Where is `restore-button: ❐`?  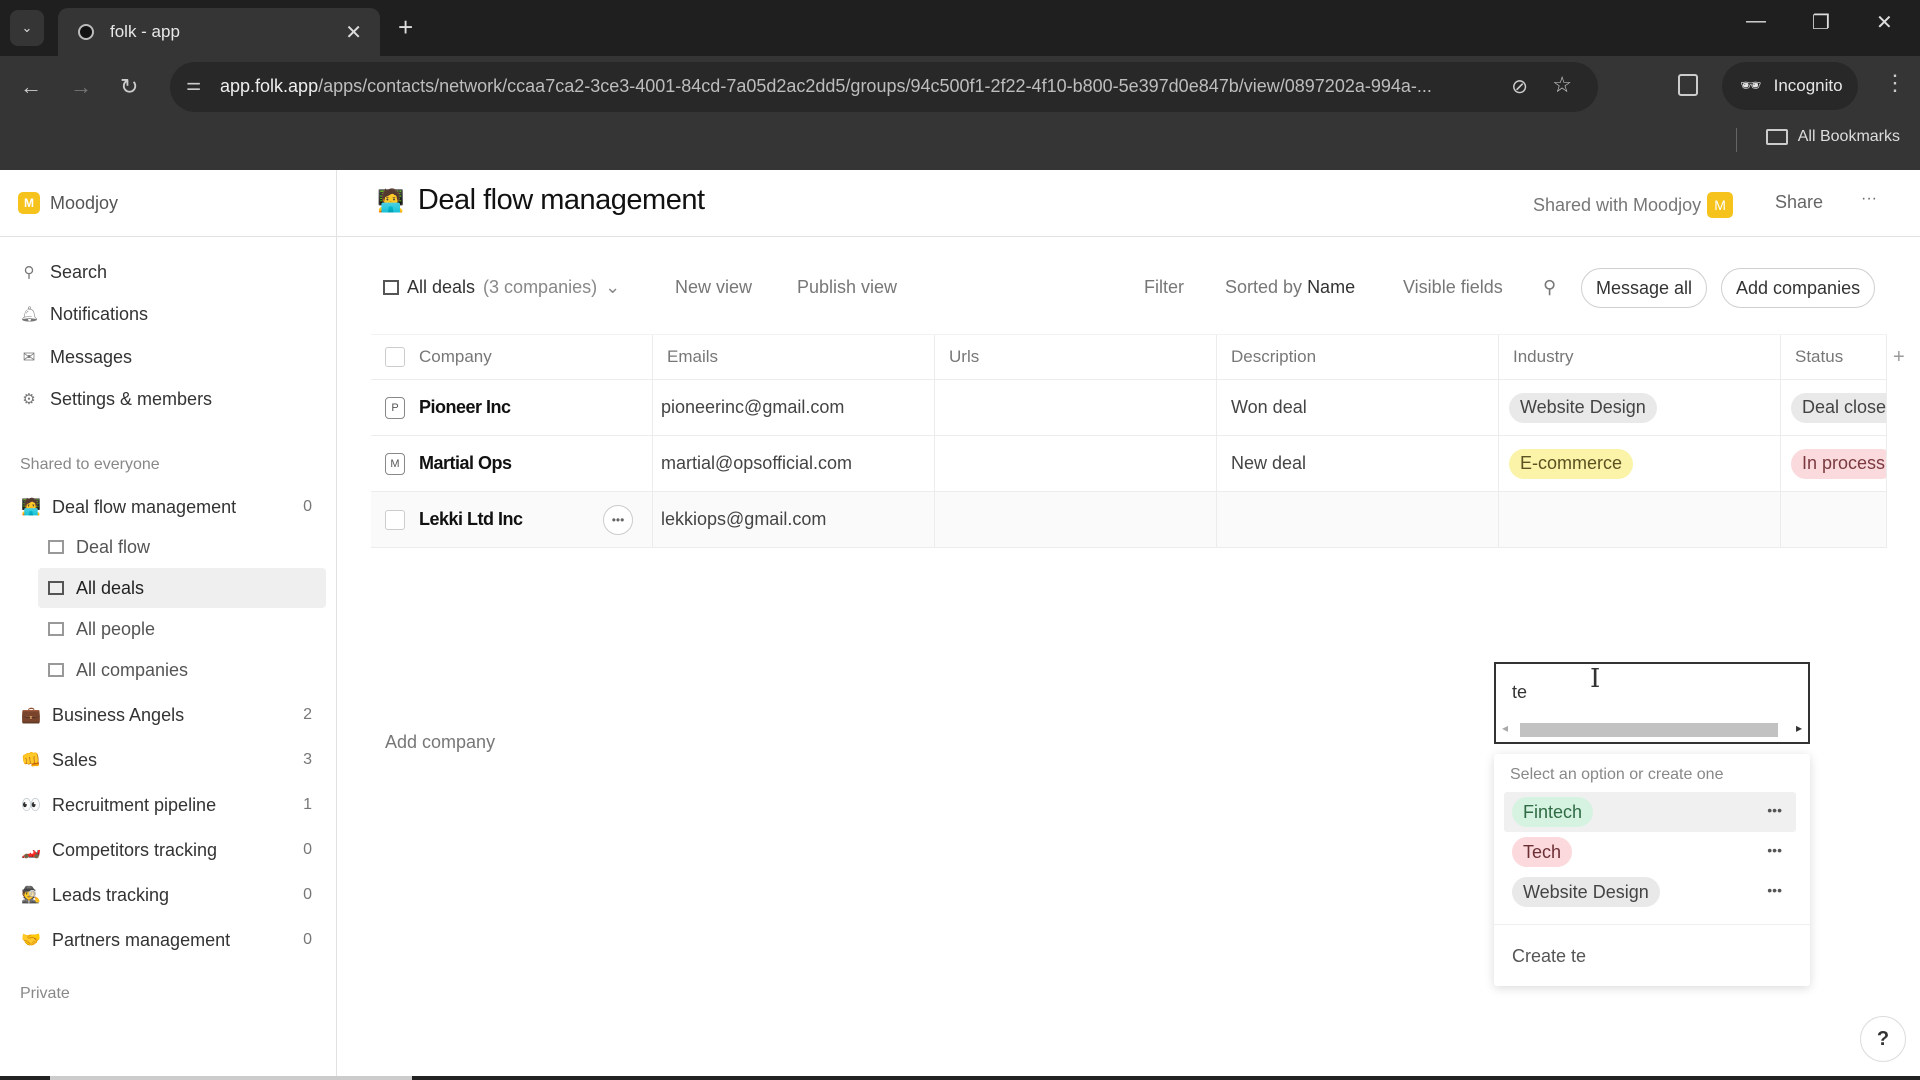
restore-button: ❐ is located at coordinates (1821, 22).